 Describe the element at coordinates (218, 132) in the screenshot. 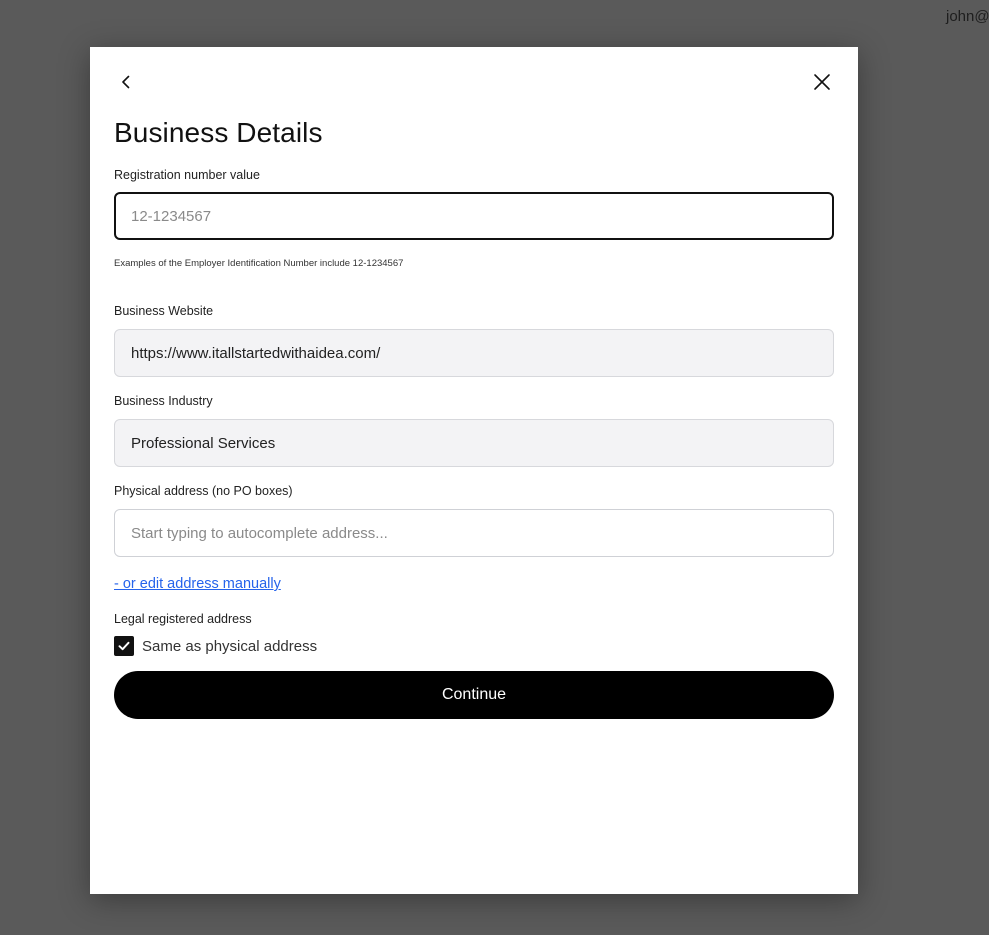

I see `dialog-title: Business Details` at that location.